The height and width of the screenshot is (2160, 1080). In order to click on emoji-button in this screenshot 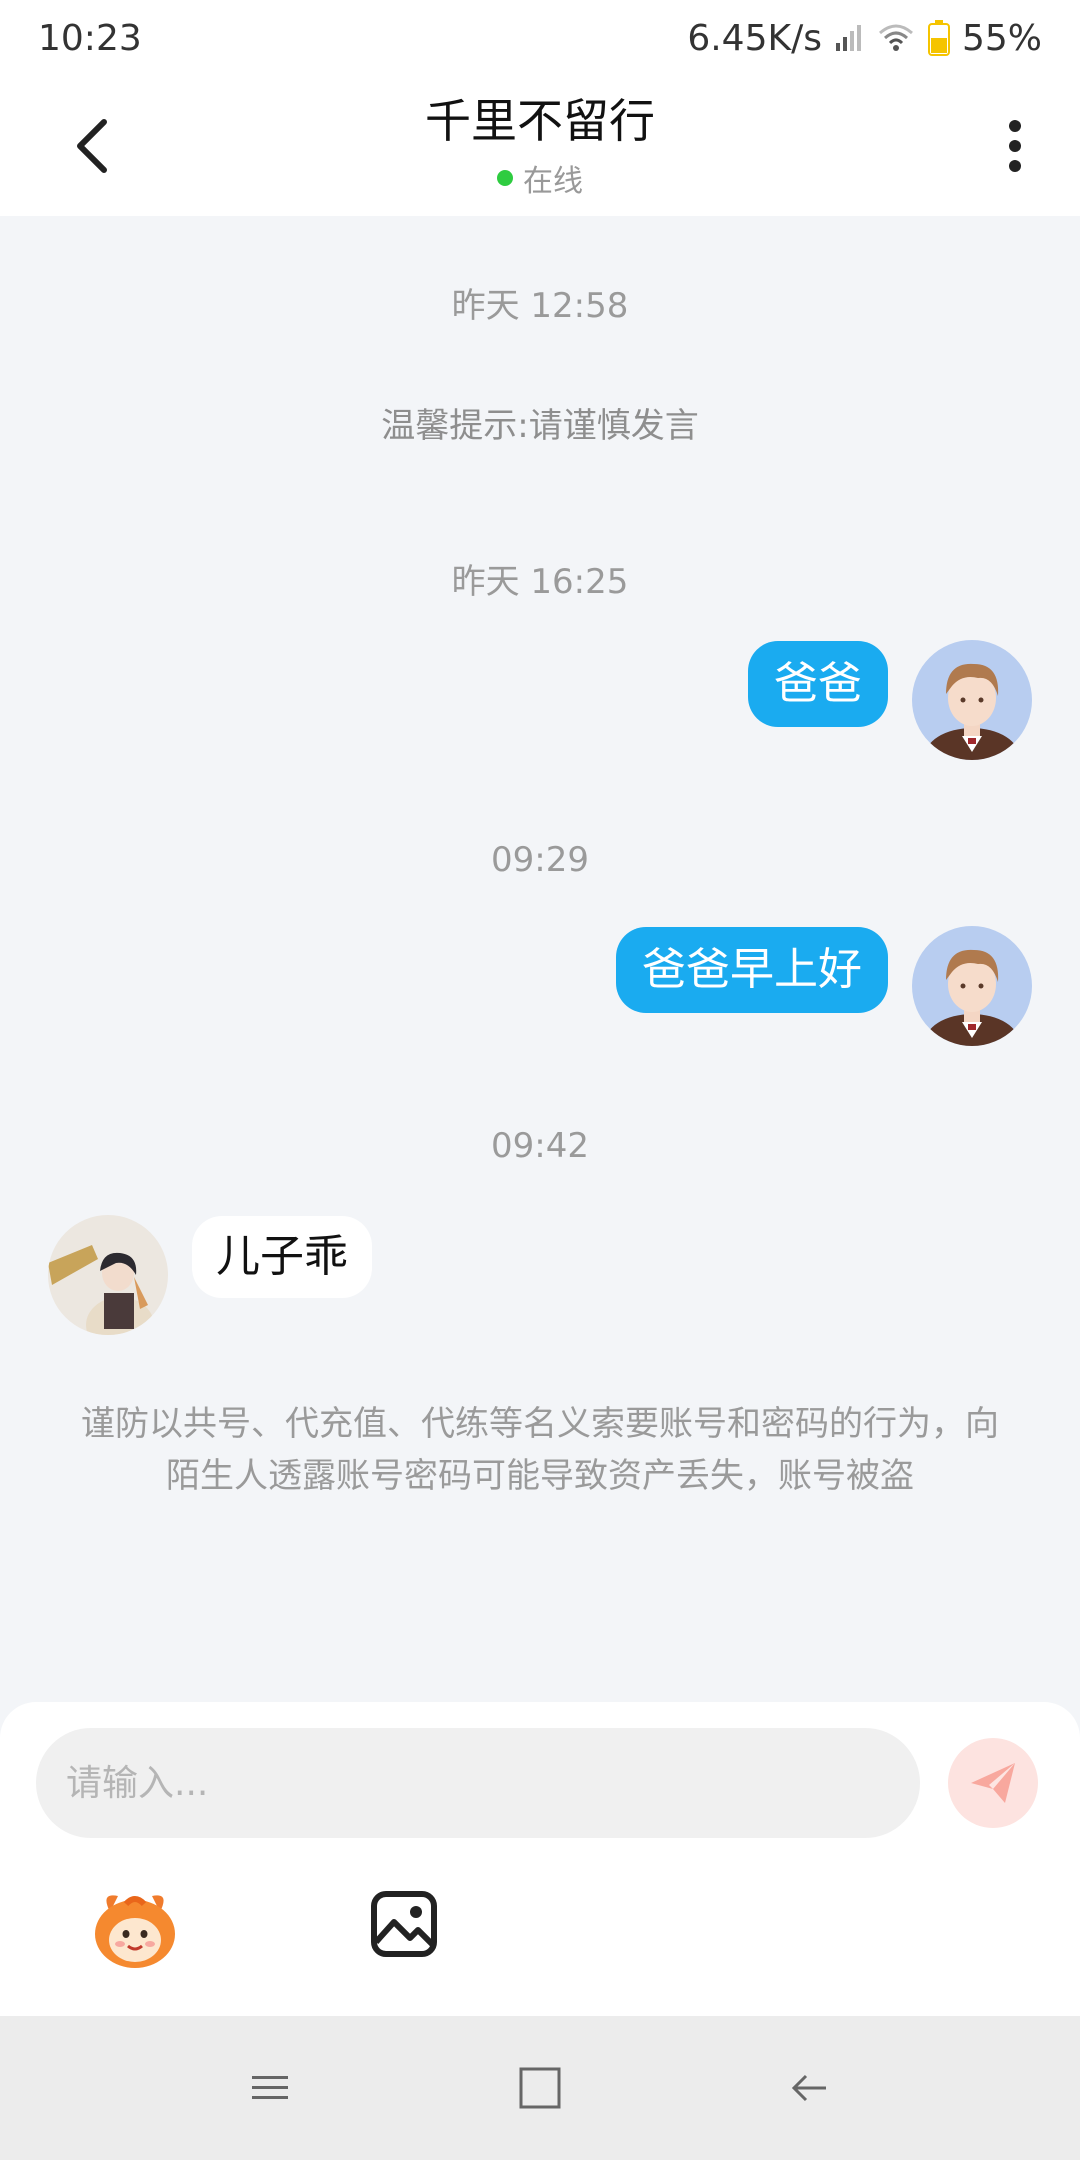, I will do `click(135, 1929)`.